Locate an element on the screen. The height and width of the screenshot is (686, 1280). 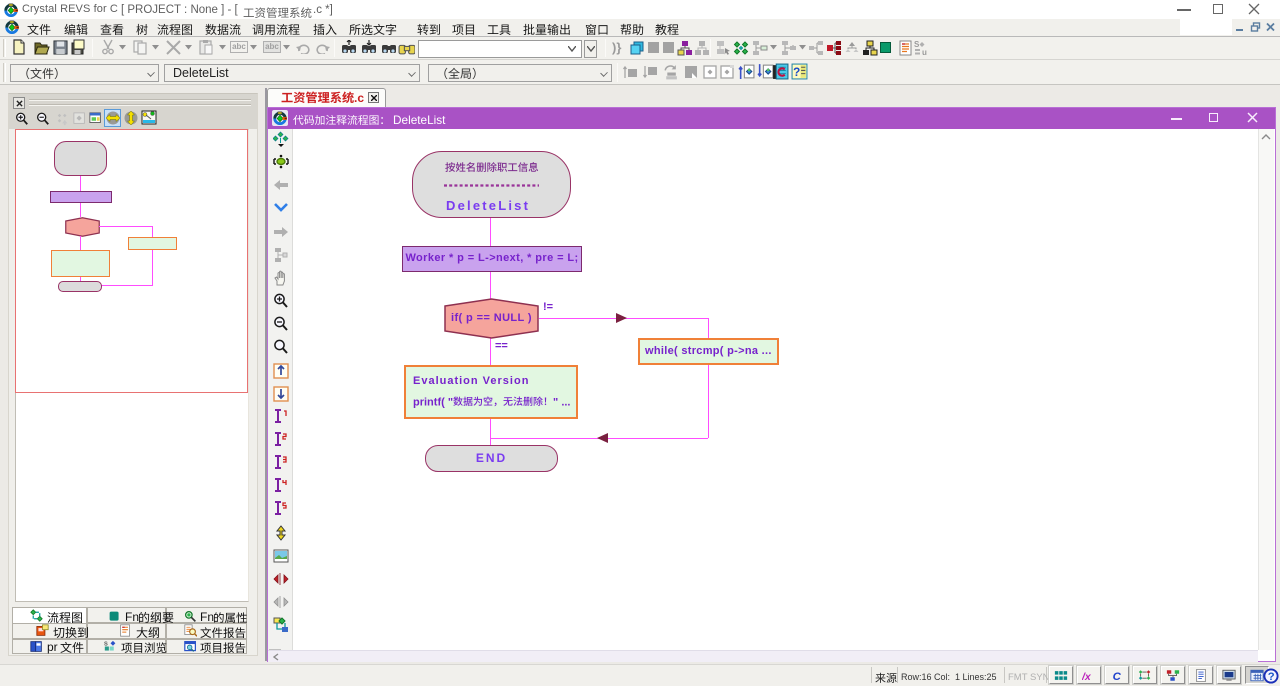
svg-text: C is located at coordinates (1117, 676).